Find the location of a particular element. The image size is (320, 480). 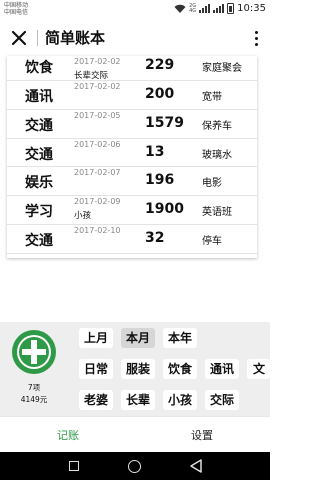

category-chip-clothing: 服装 is located at coordinates (138, 369).